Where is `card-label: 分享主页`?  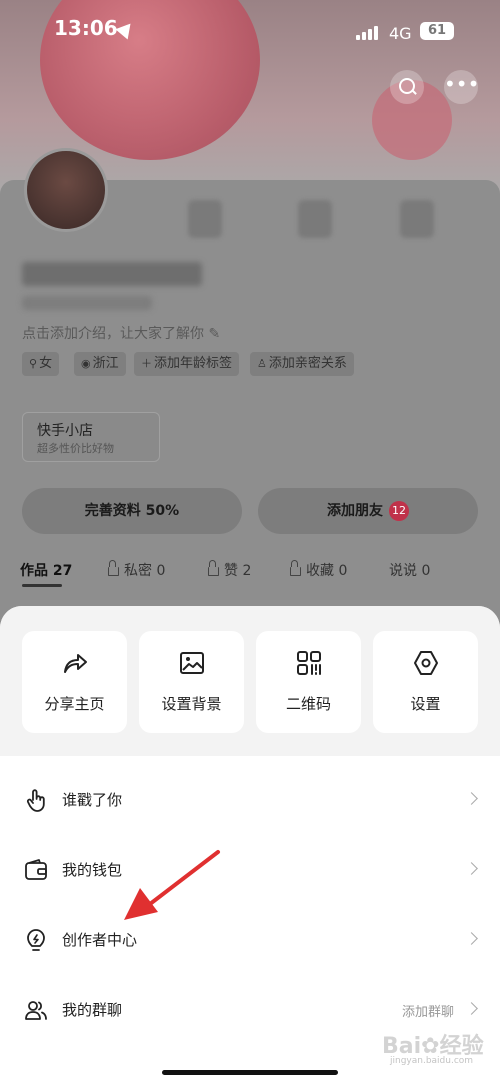 card-label: 分享主页 is located at coordinates (74, 704).